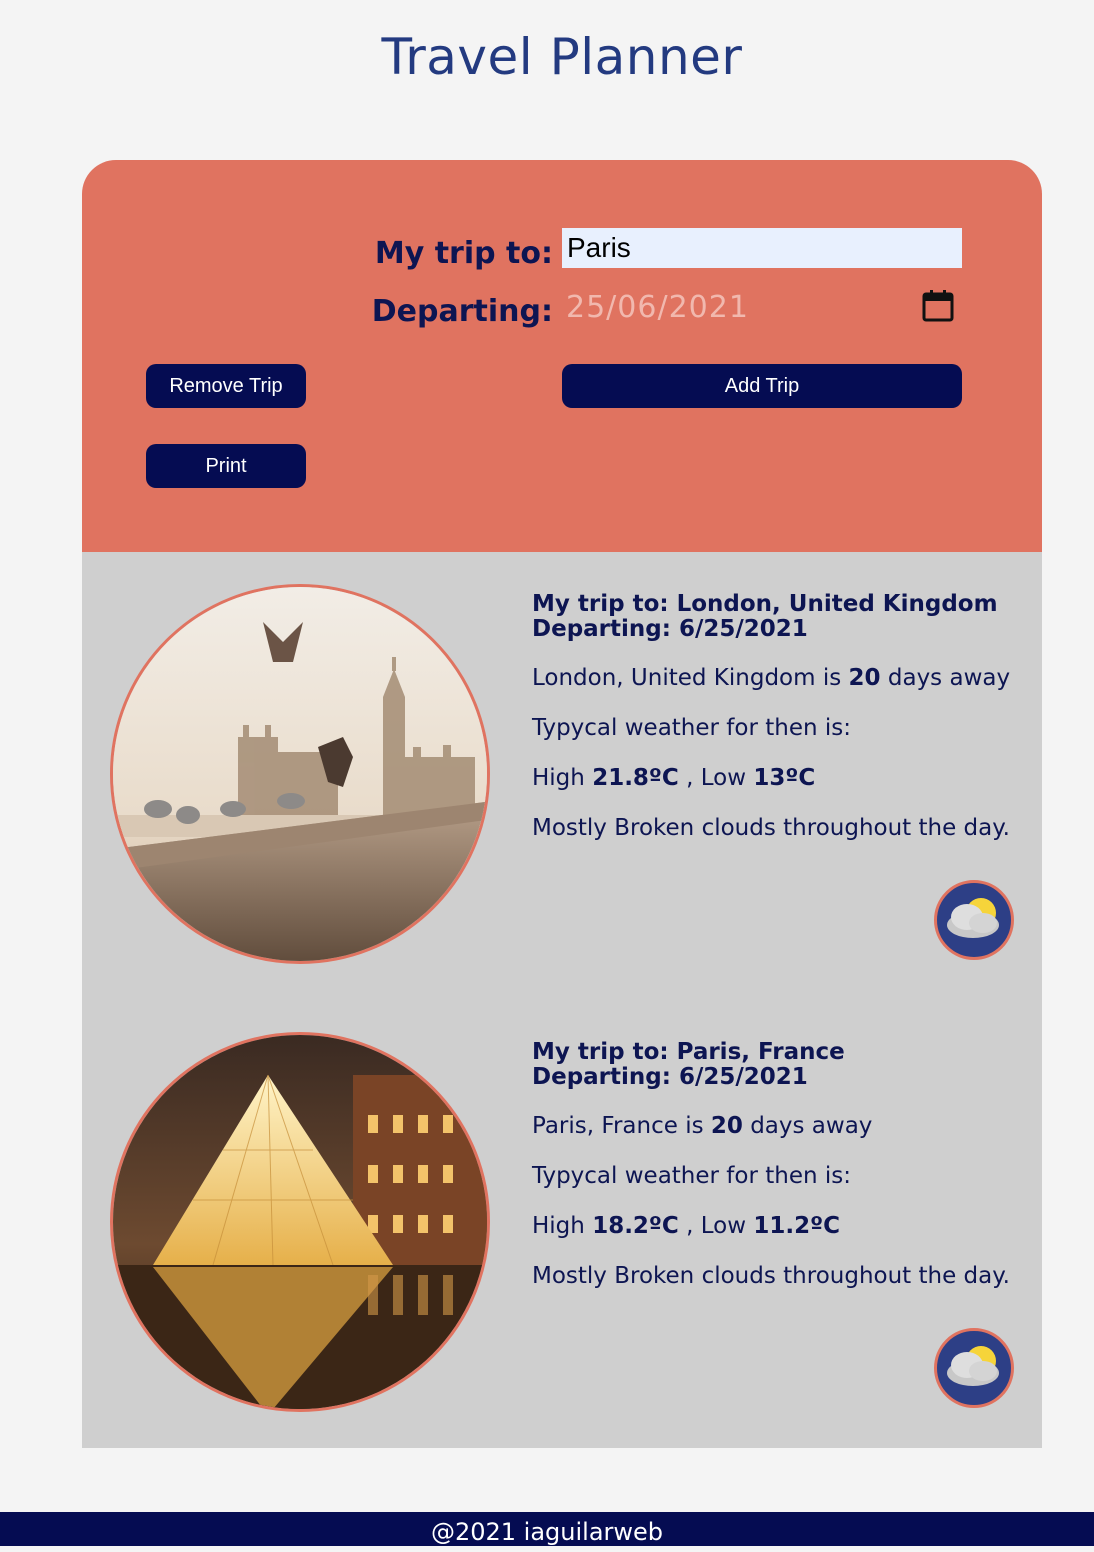  Describe the element at coordinates (688, 1052) in the screenshot. I see `trip-destination-title: My trip to: Paris, France` at that location.